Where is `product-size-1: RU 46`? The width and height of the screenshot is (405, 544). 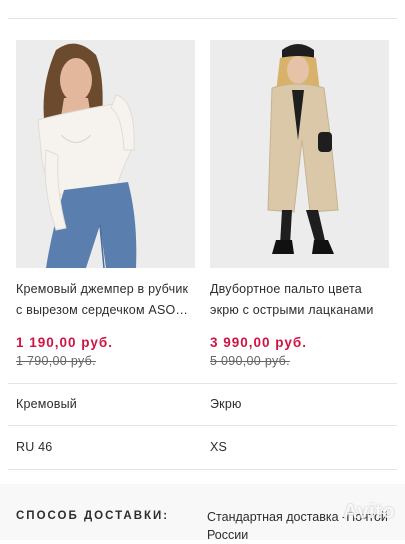
product-size-1: RU 46 is located at coordinates (34, 447).